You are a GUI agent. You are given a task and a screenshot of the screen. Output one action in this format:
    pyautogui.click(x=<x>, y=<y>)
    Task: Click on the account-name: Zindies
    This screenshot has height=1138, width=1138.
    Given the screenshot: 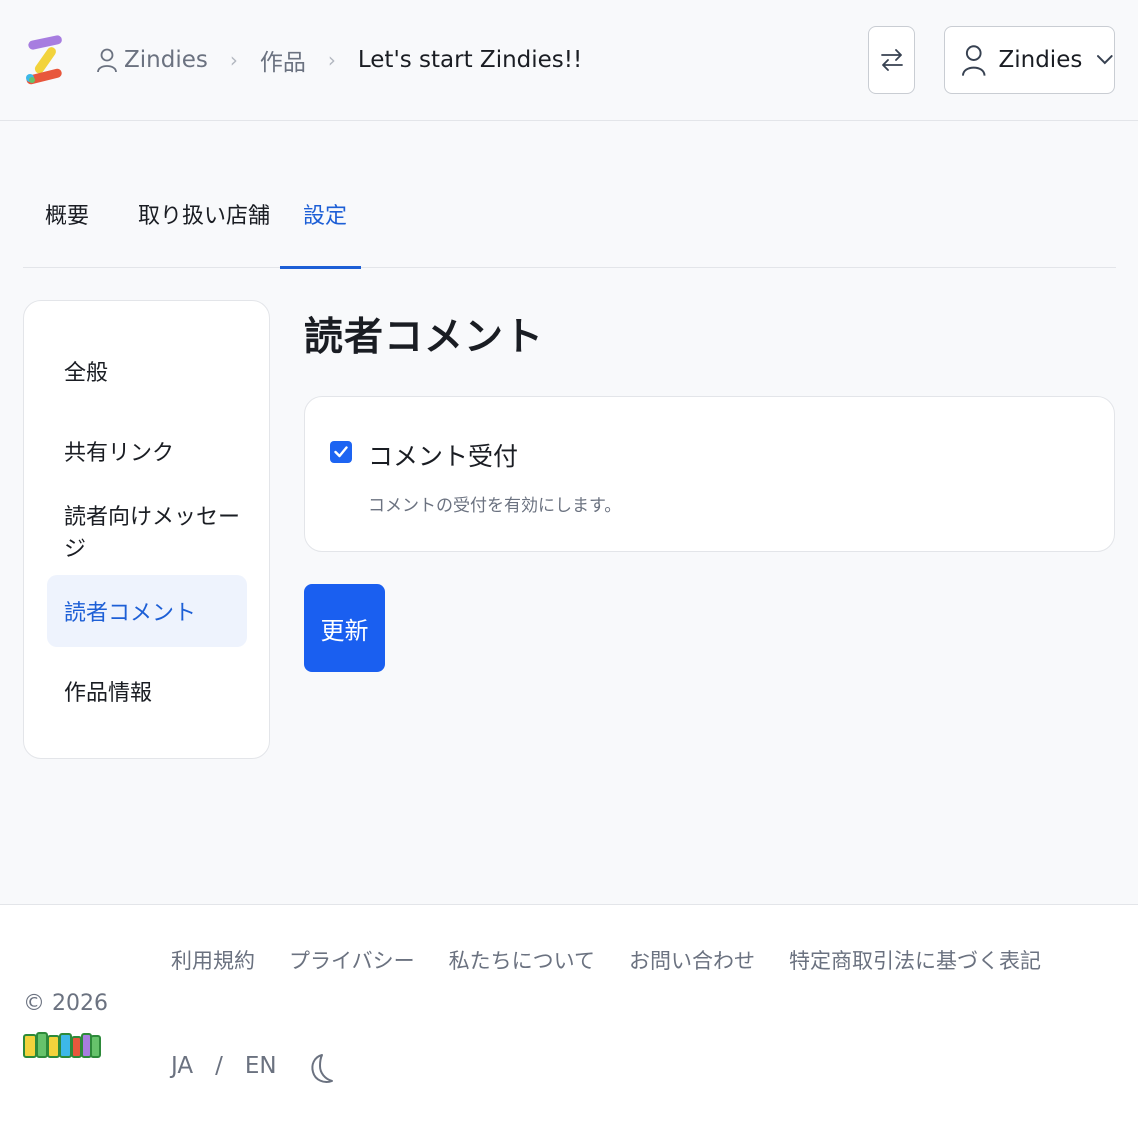 What is the action you would take?
    pyautogui.click(x=1040, y=60)
    